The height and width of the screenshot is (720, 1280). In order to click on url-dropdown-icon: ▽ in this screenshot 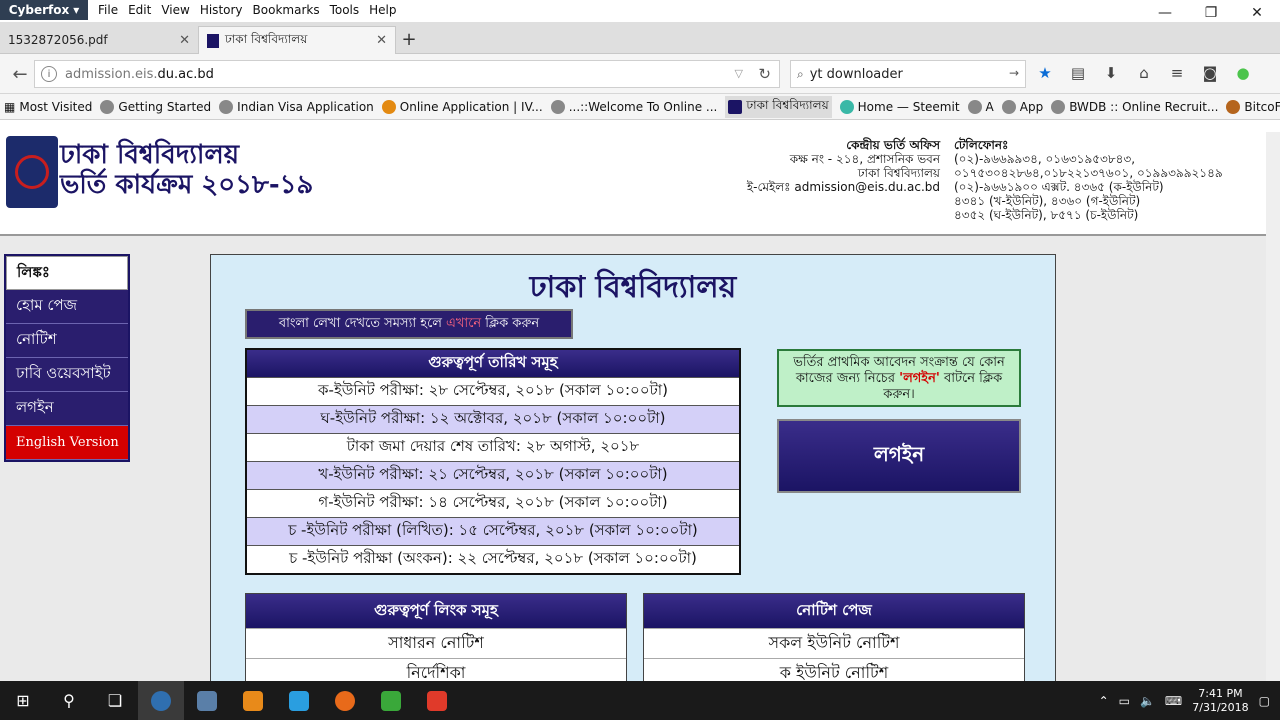, I will do `click(739, 73)`.